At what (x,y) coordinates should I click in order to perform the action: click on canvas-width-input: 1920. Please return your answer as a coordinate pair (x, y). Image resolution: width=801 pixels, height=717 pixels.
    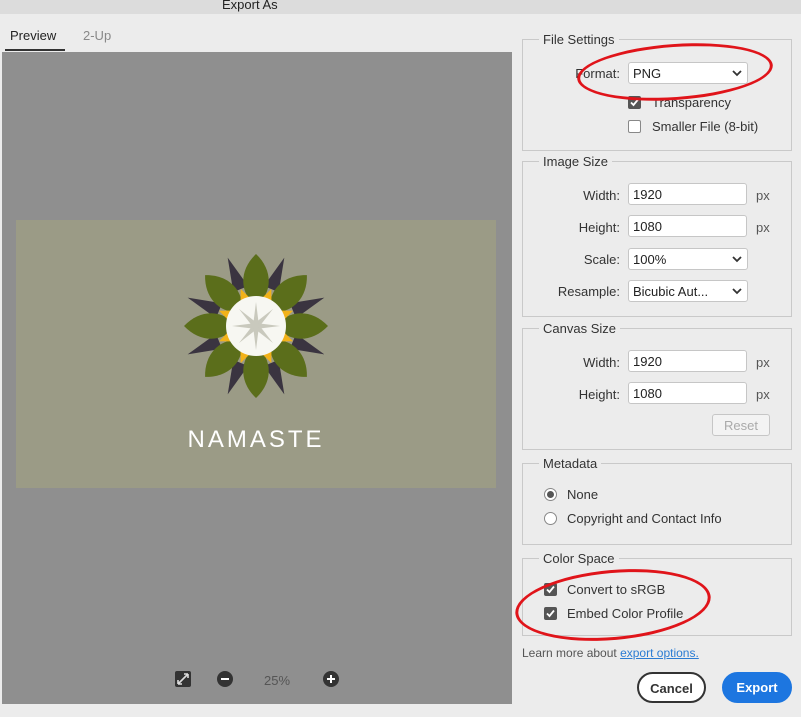
    Looking at the image, I should click on (687, 361).